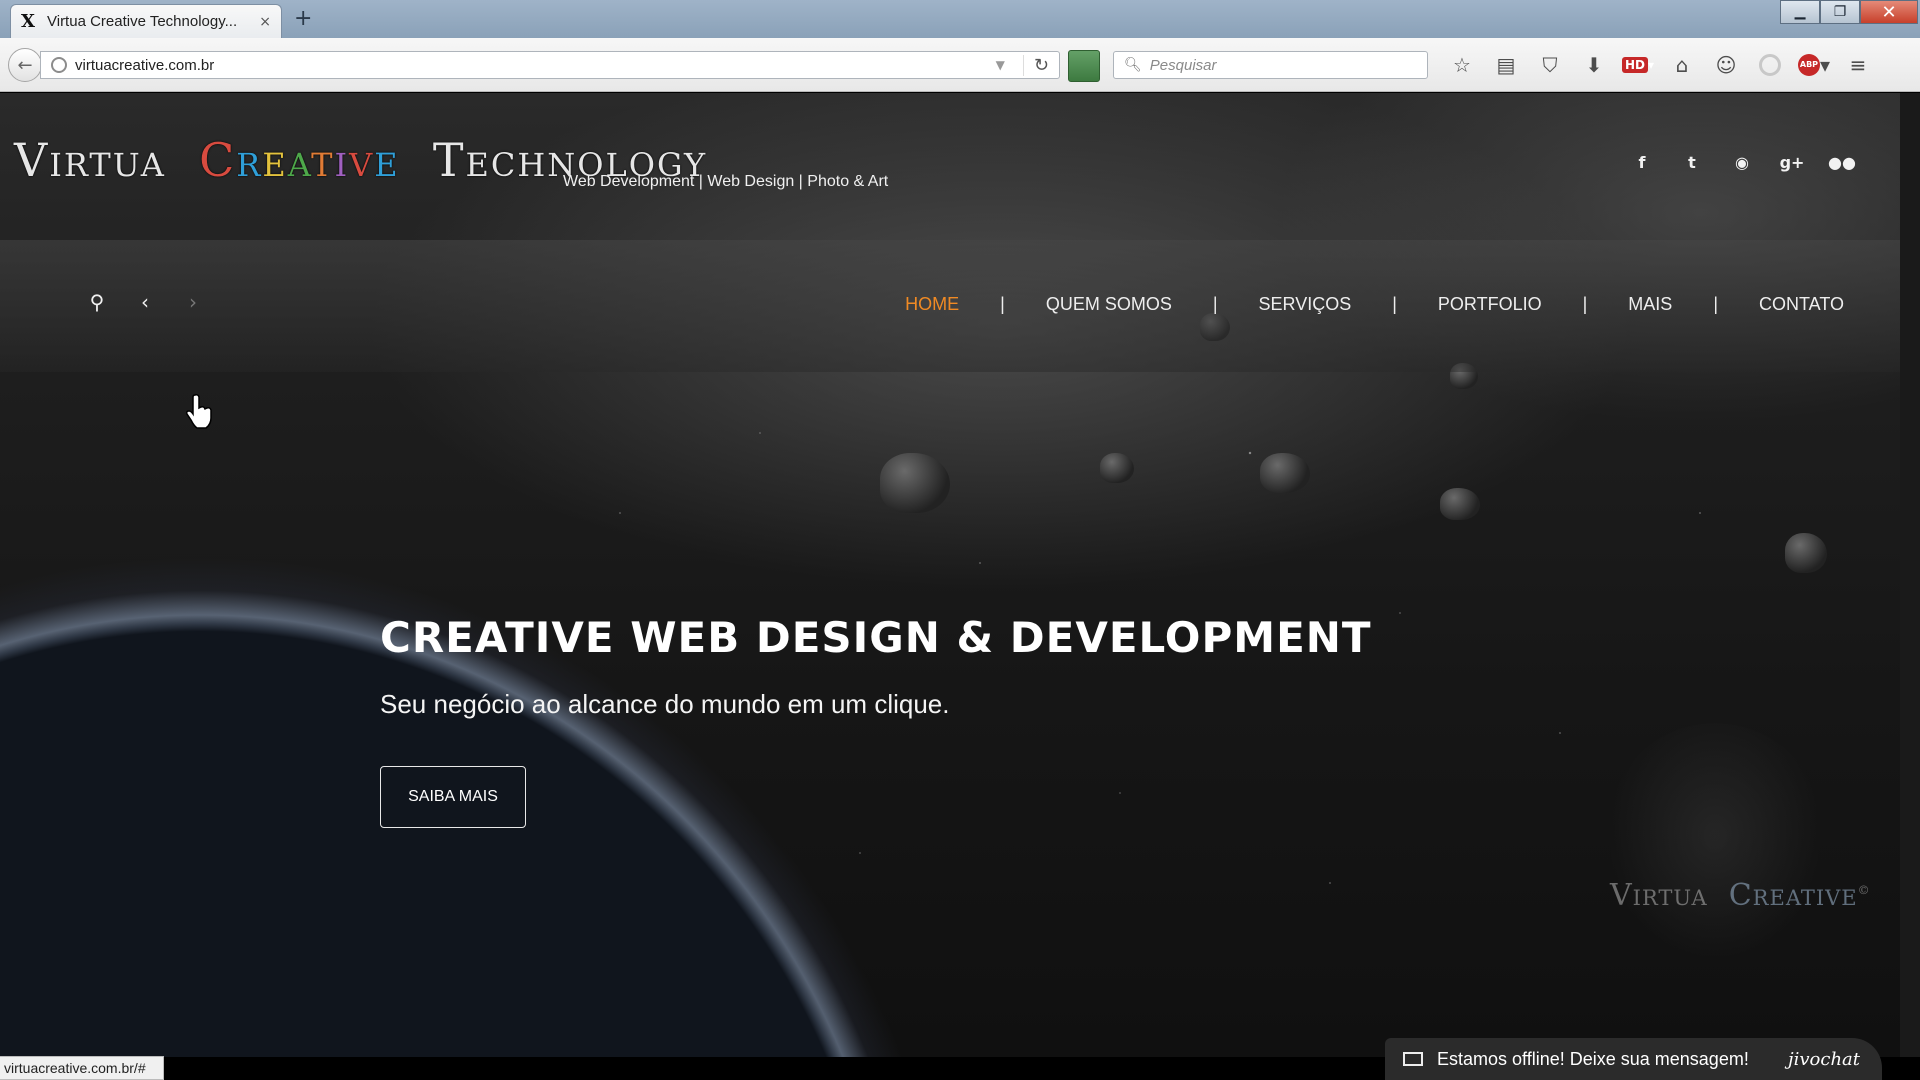 Image resolution: width=1920 pixels, height=1080 pixels. What do you see at coordinates (1793, 895) in the screenshot?
I see `watermark-word: Creative` at bounding box center [1793, 895].